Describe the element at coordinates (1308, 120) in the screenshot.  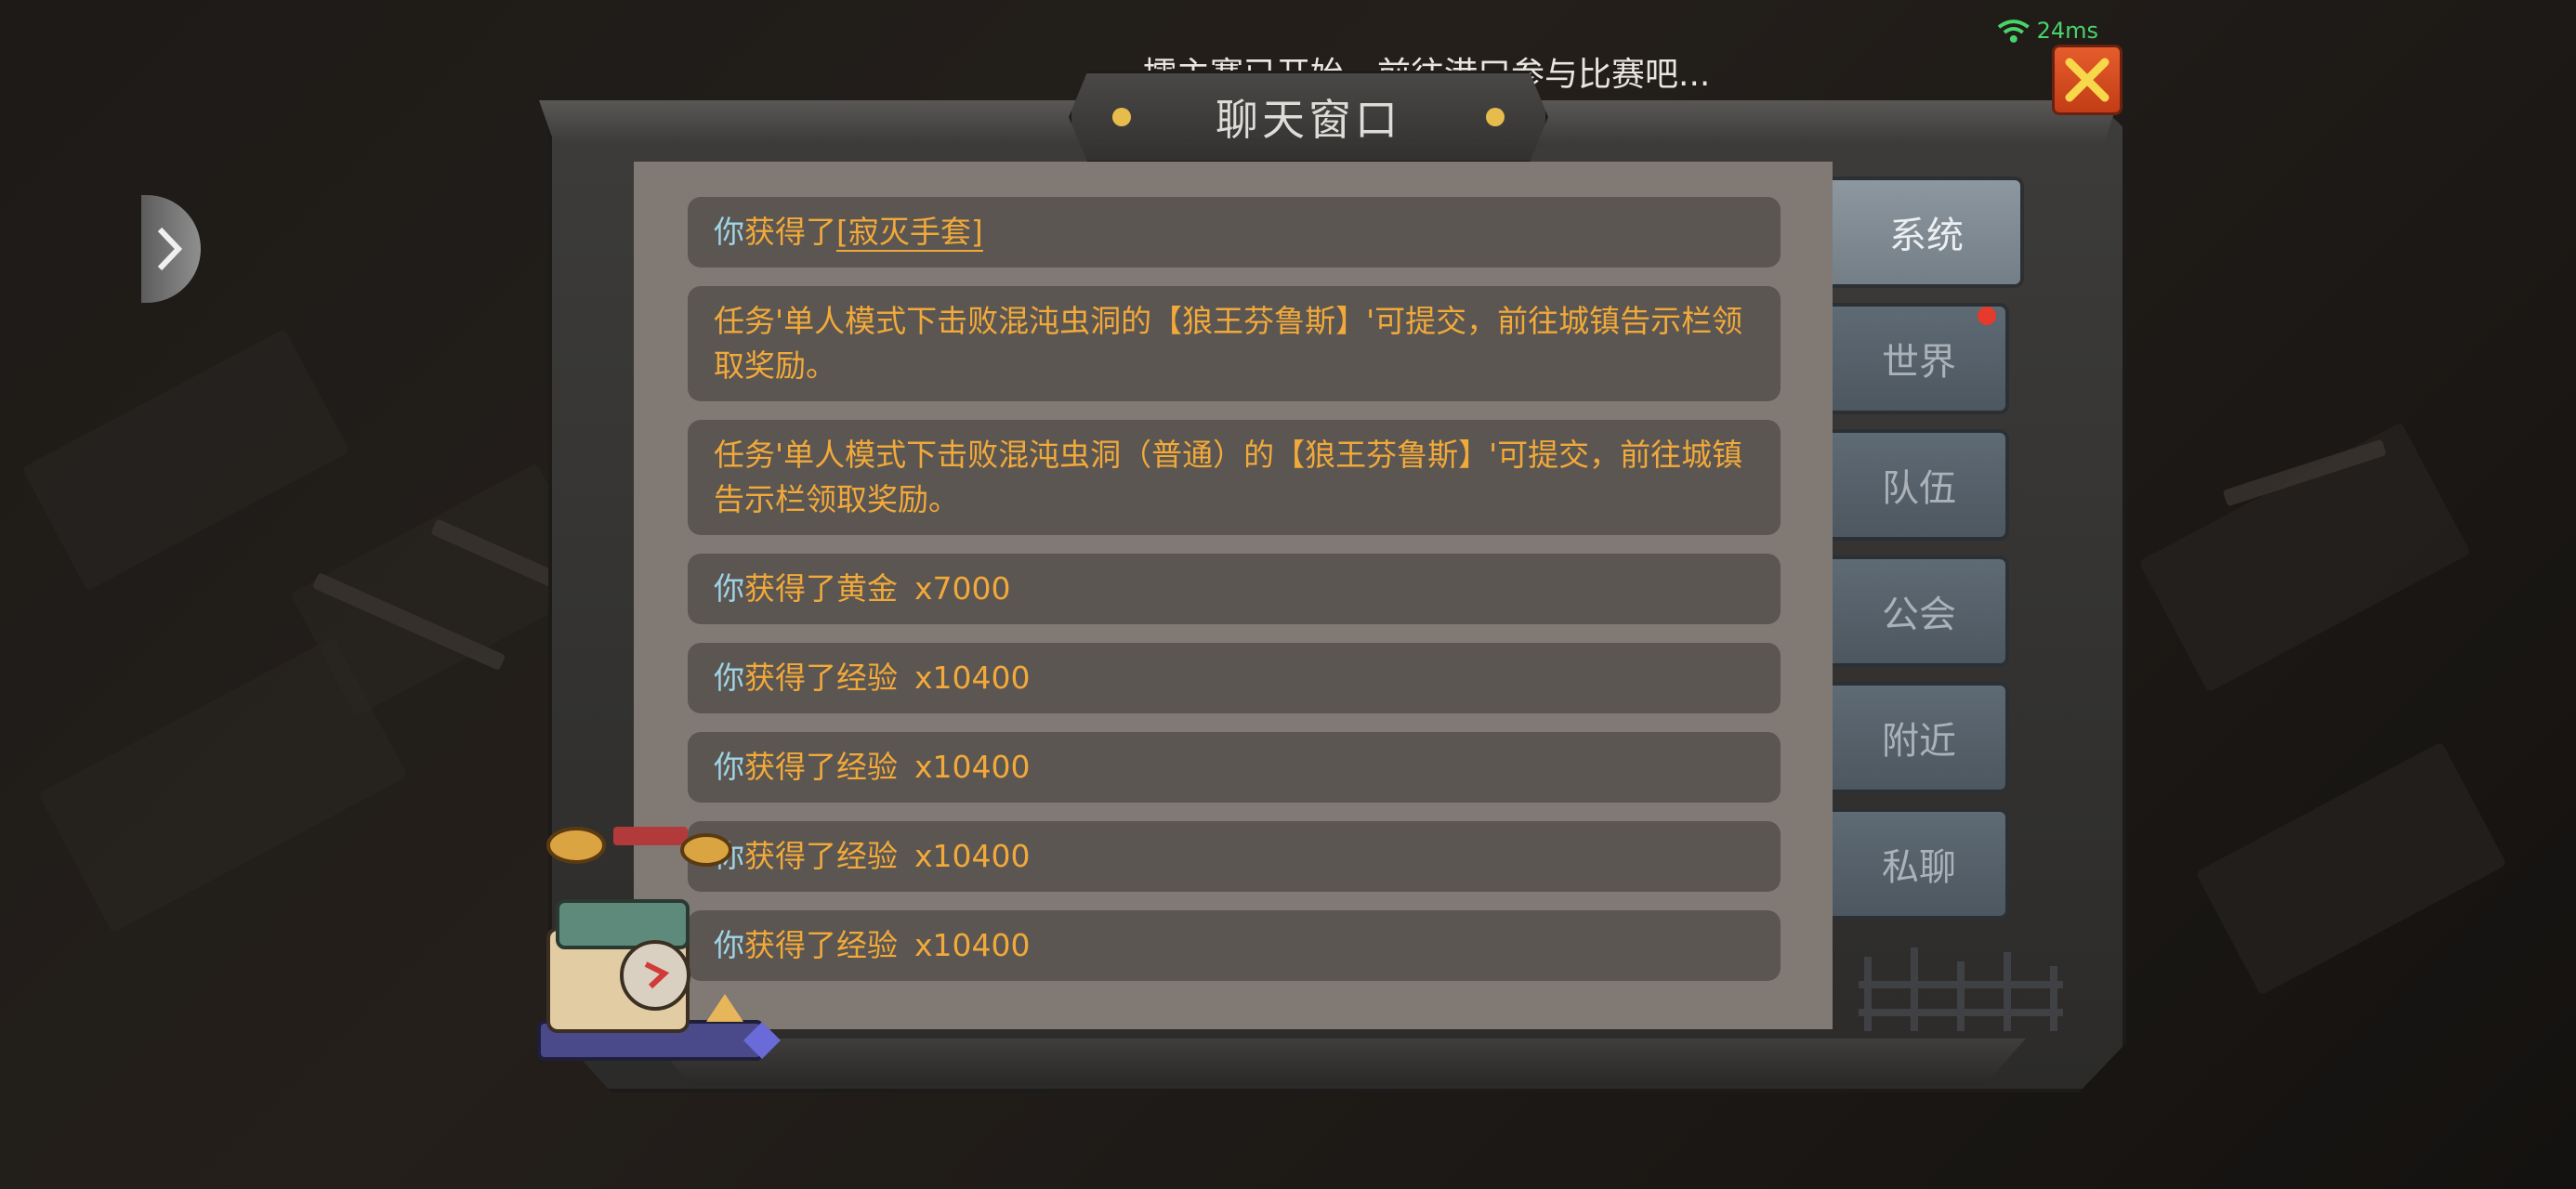
I see `chat-window-title: 聊天窗口` at that location.